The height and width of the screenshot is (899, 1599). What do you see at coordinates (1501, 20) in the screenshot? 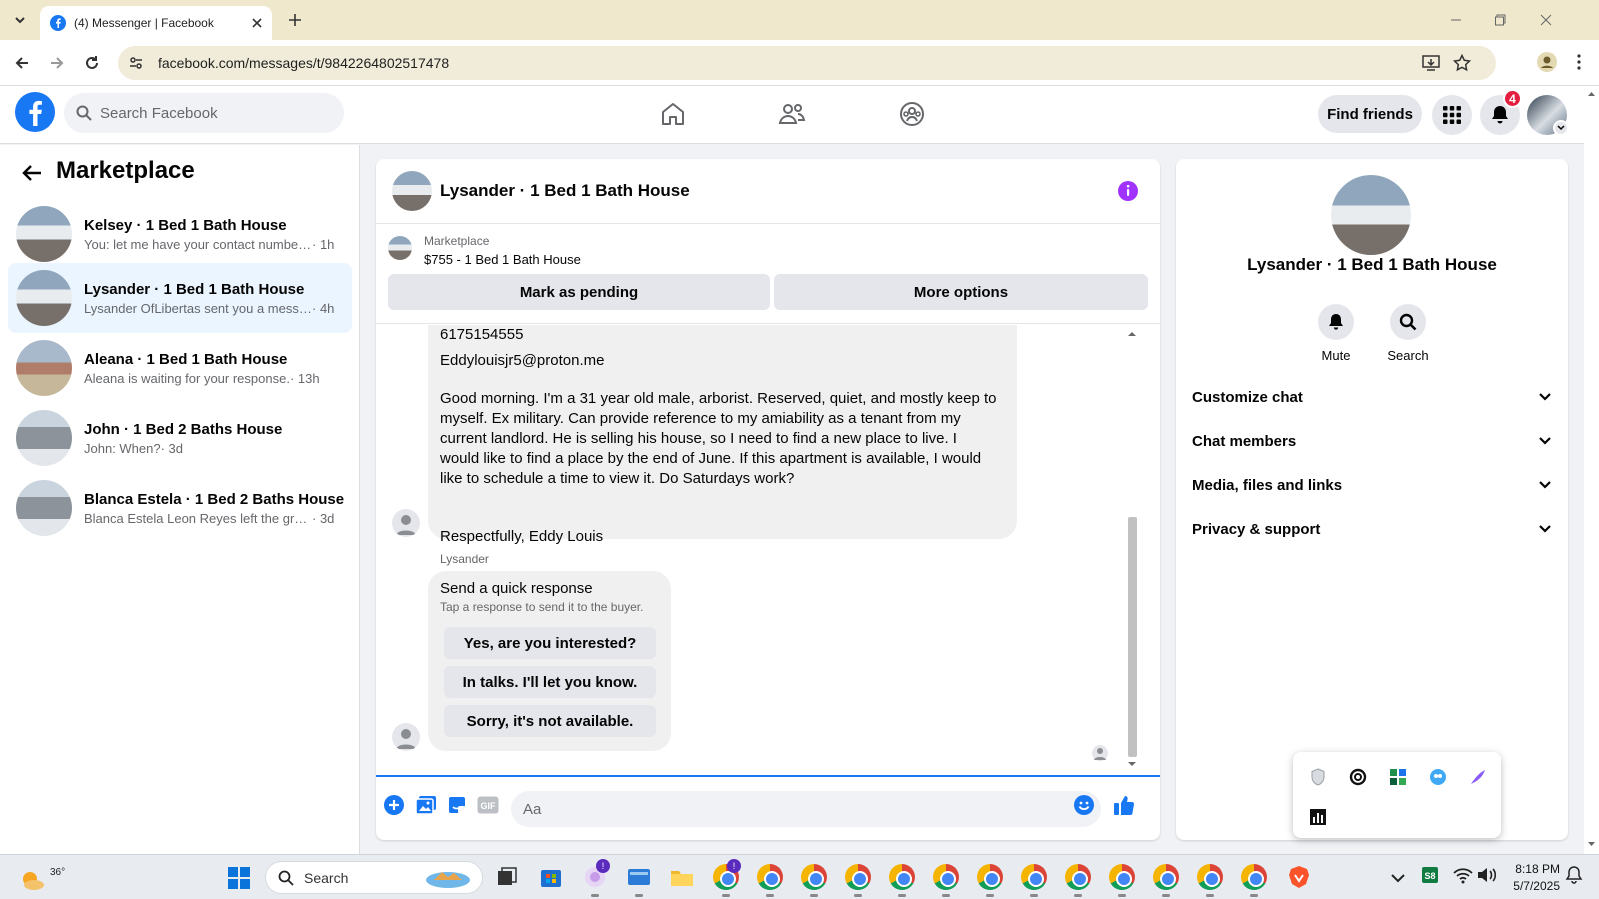
I see `restore-window-icon` at bounding box center [1501, 20].